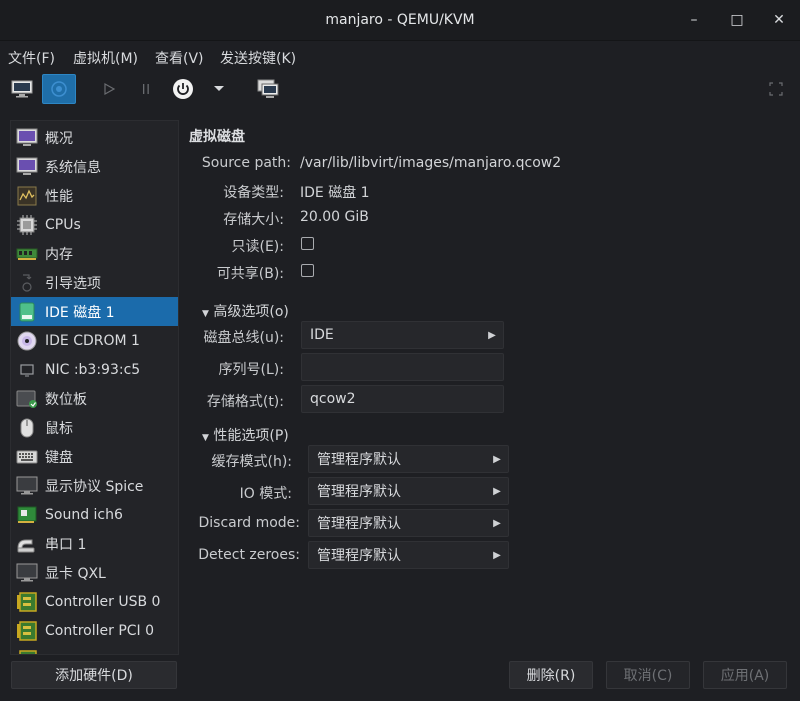  What do you see at coordinates (94, 675) in the screenshot?
I see `add-hardware-button: 添加硬件(D)` at bounding box center [94, 675].